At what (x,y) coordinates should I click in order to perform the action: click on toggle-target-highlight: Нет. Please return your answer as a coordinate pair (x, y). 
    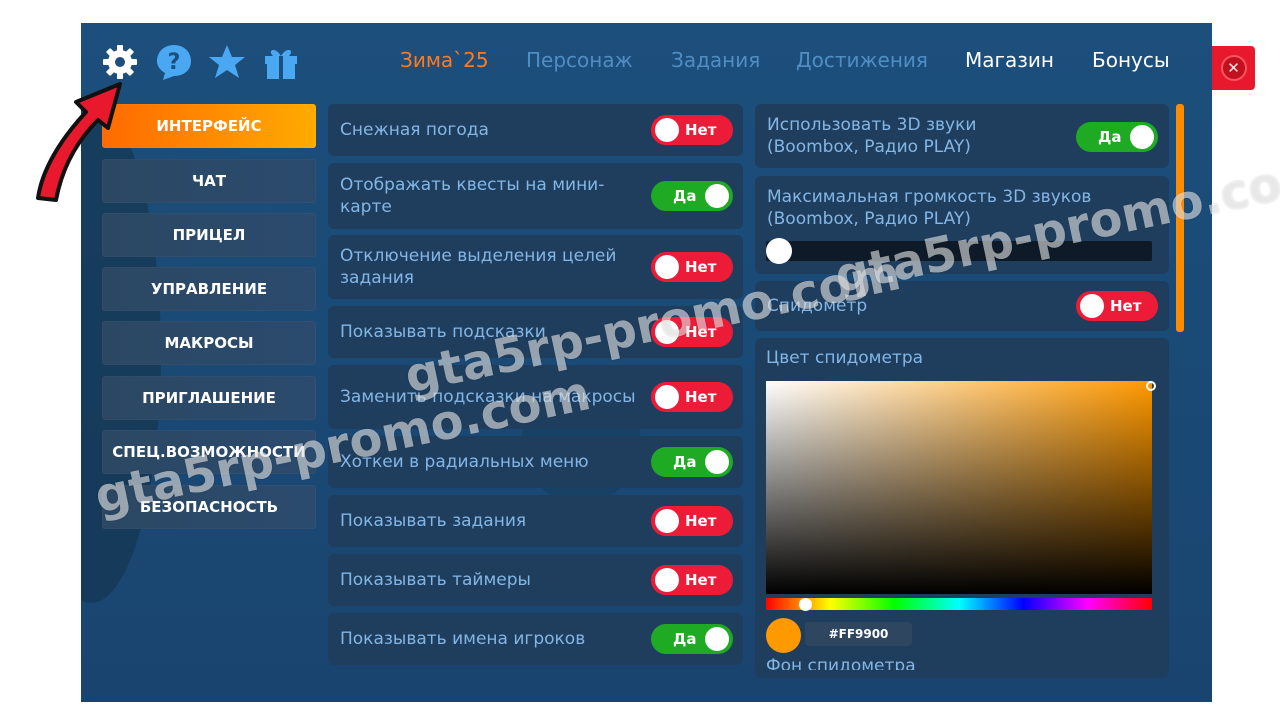
    Looking at the image, I should click on (692, 267).